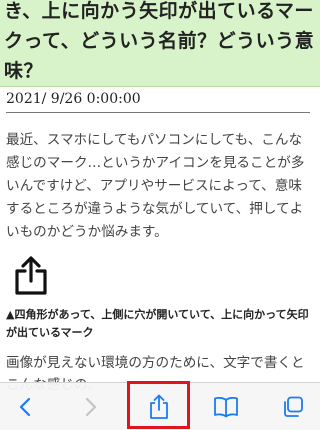 The height and width of the screenshot is (430, 320). What do you see at coordinates (158, 405) in the screenshot?
I see `share-button-highlight` at bounding box center [158, 405].